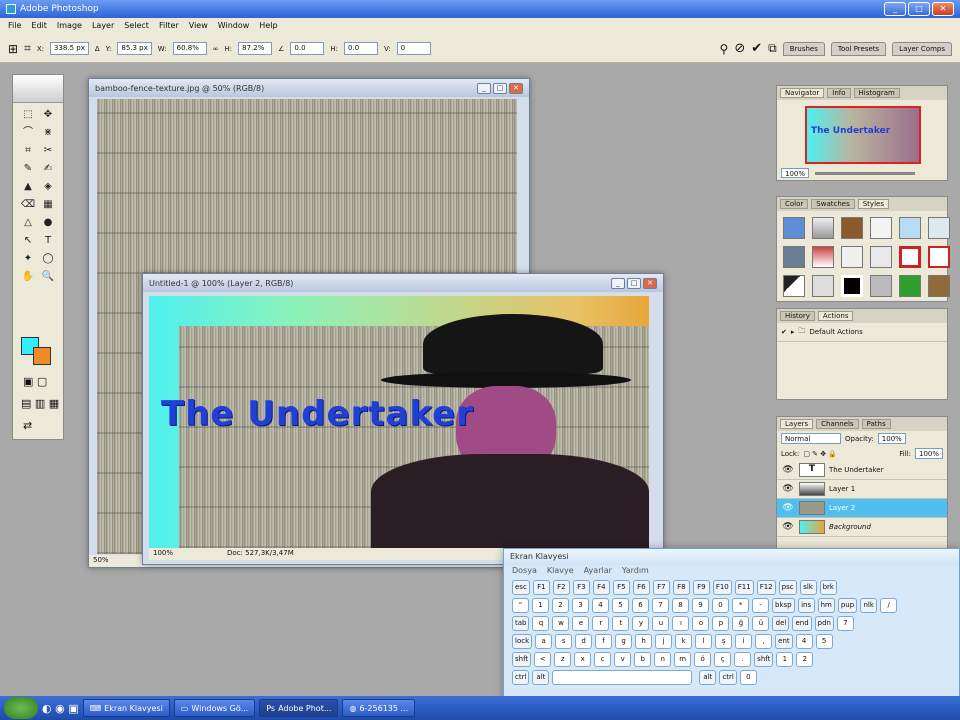 The width and height of the screenshot is (960, 720). What do you see at coordinates (581, 623) in the screenshot?
I see `osk-key: e` at bounding box center [581, 623].